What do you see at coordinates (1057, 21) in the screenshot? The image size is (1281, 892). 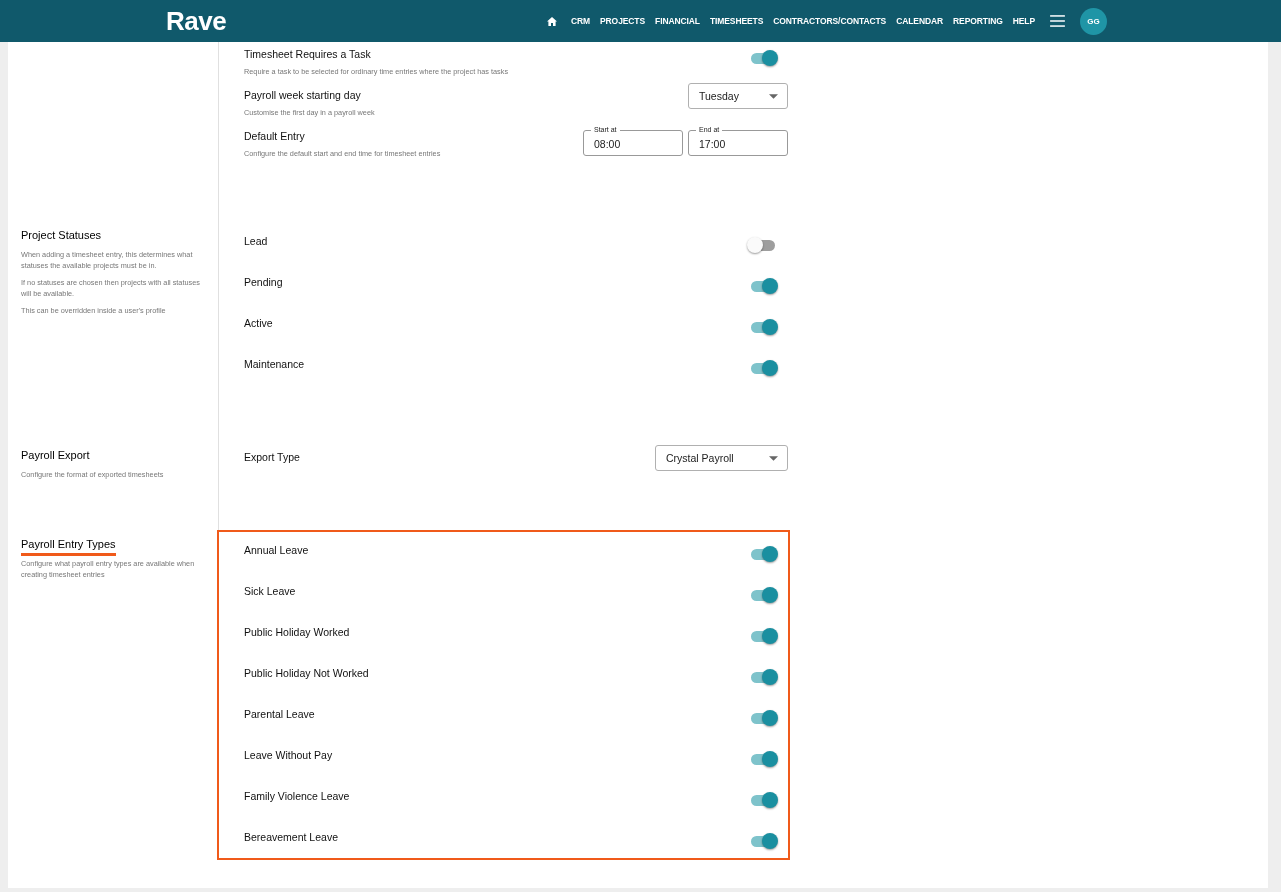 I see `menu-icon` at bounding box center [1057, 21].